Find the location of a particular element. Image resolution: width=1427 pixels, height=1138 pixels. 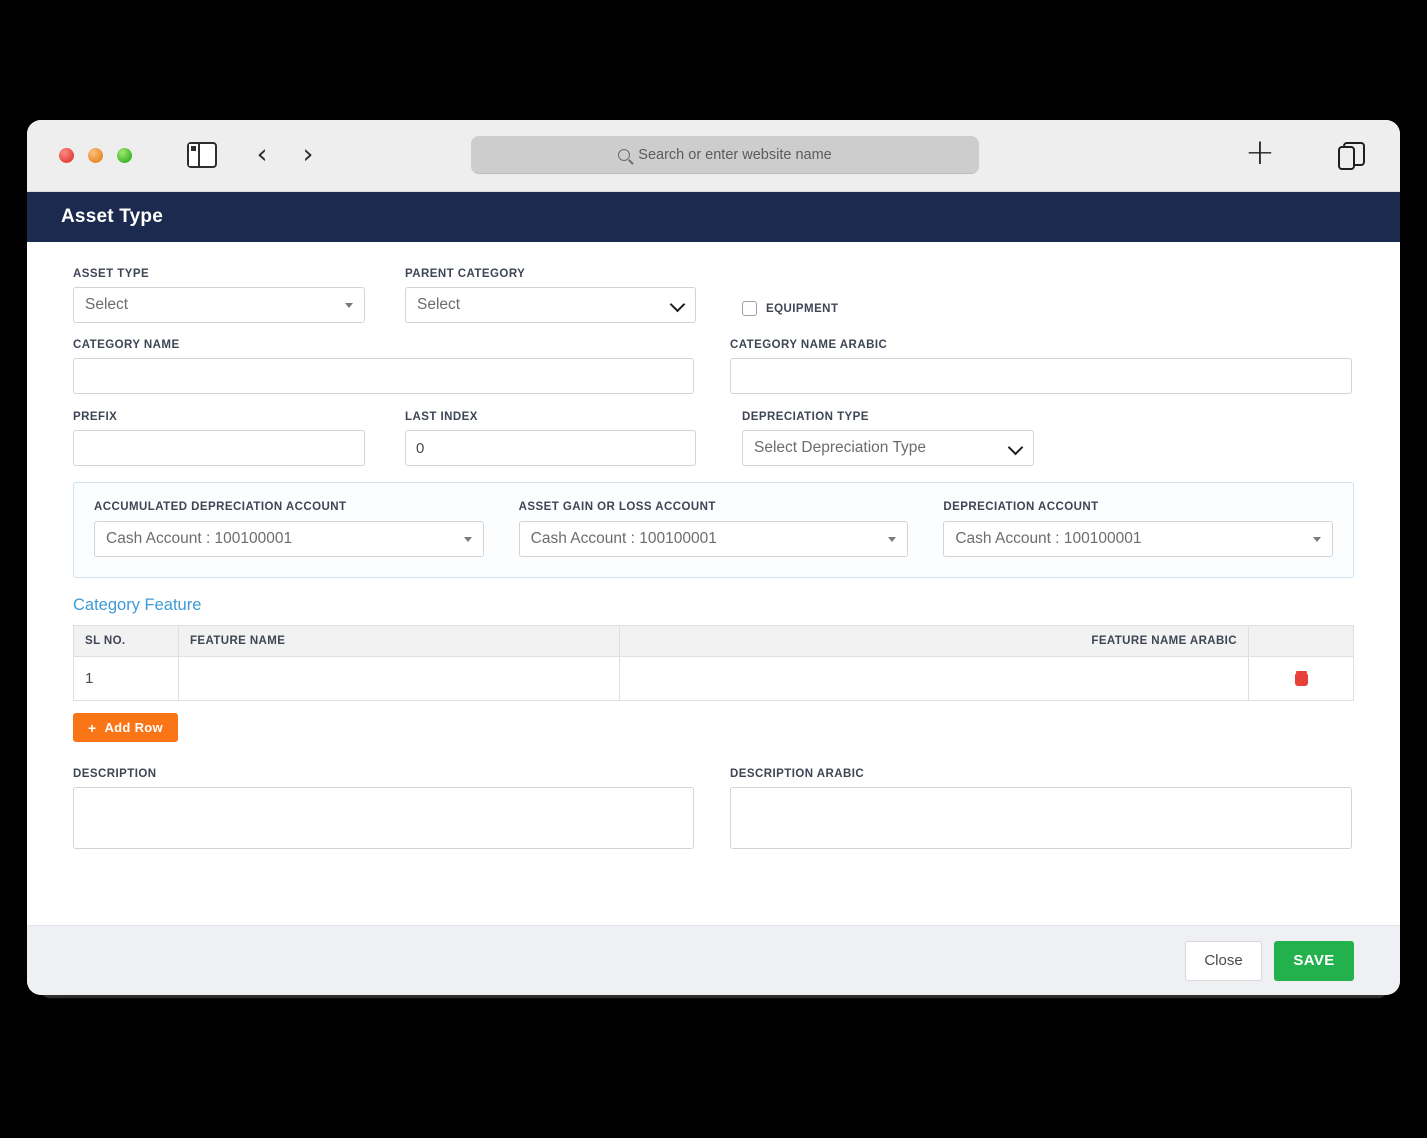

accumulated-depreciation-account-label: ACCUMULATED DEPRECIATION ACCOUNT is located at coordinates (220, 507).